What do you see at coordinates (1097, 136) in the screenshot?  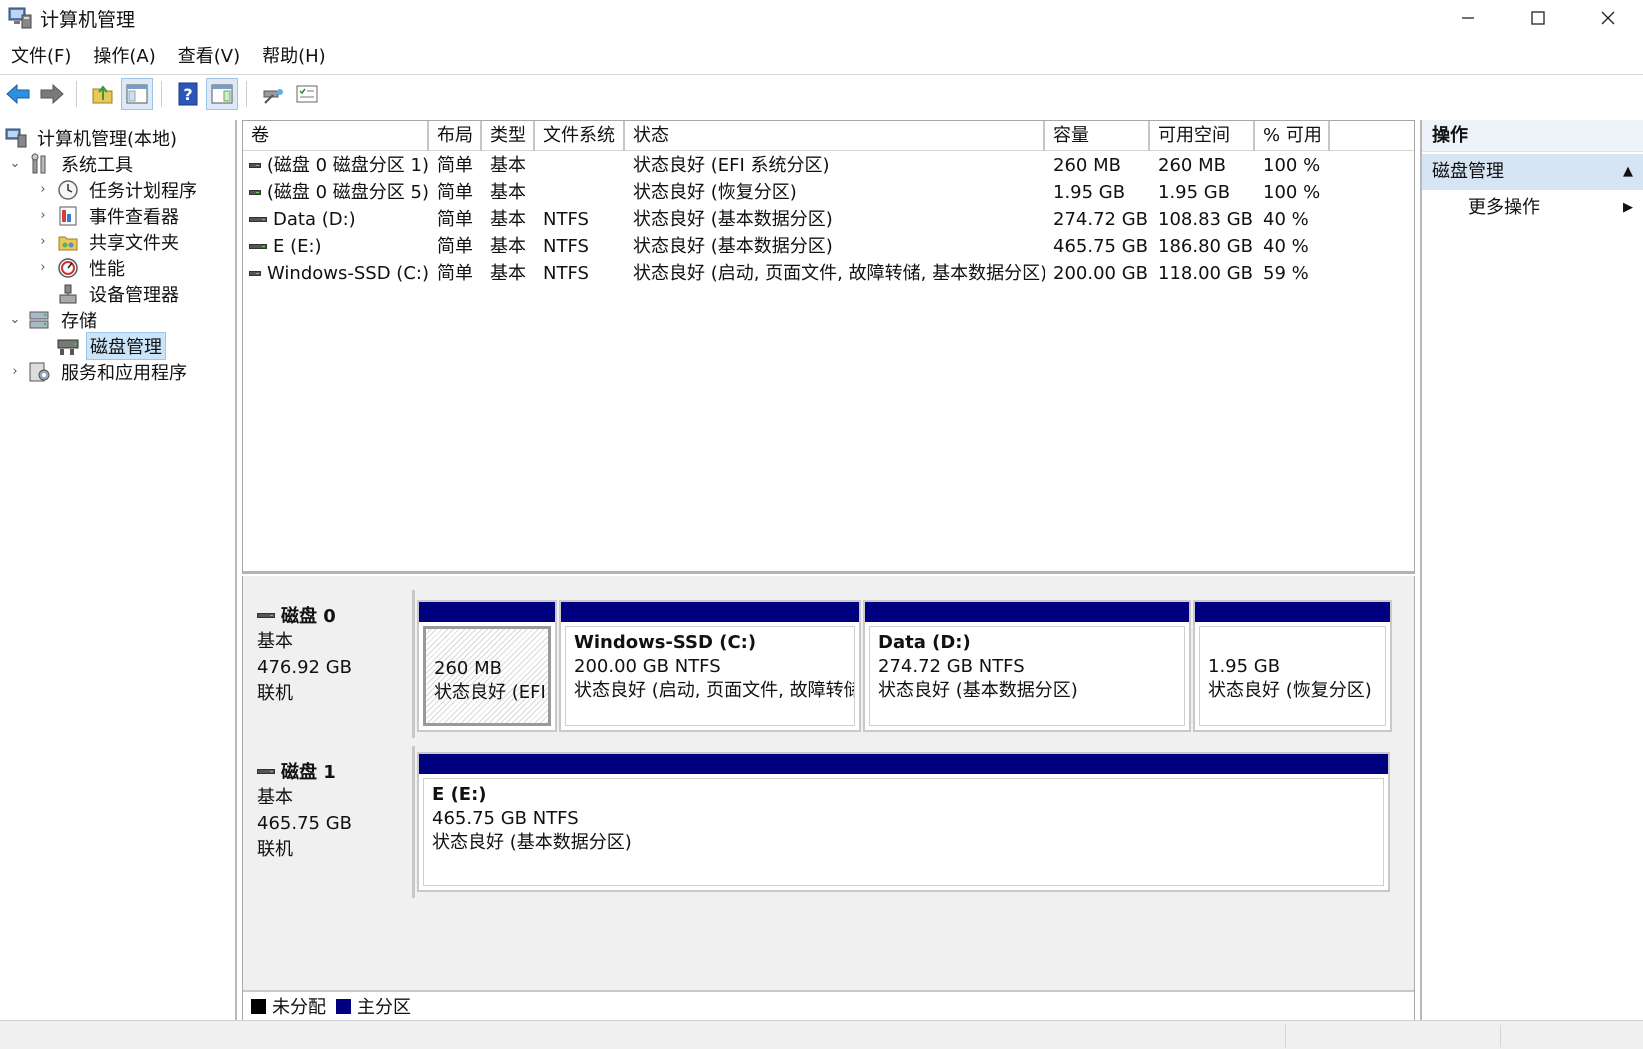 I see `column-header-capacity: 容量` at bounding box center [1097, 136].